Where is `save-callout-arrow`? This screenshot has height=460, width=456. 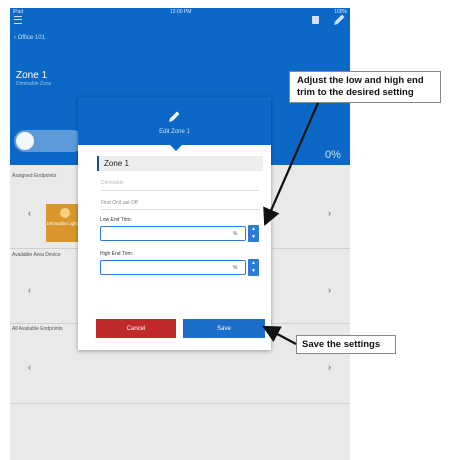
save-callout-arrow is located at coordinates (279, 335).